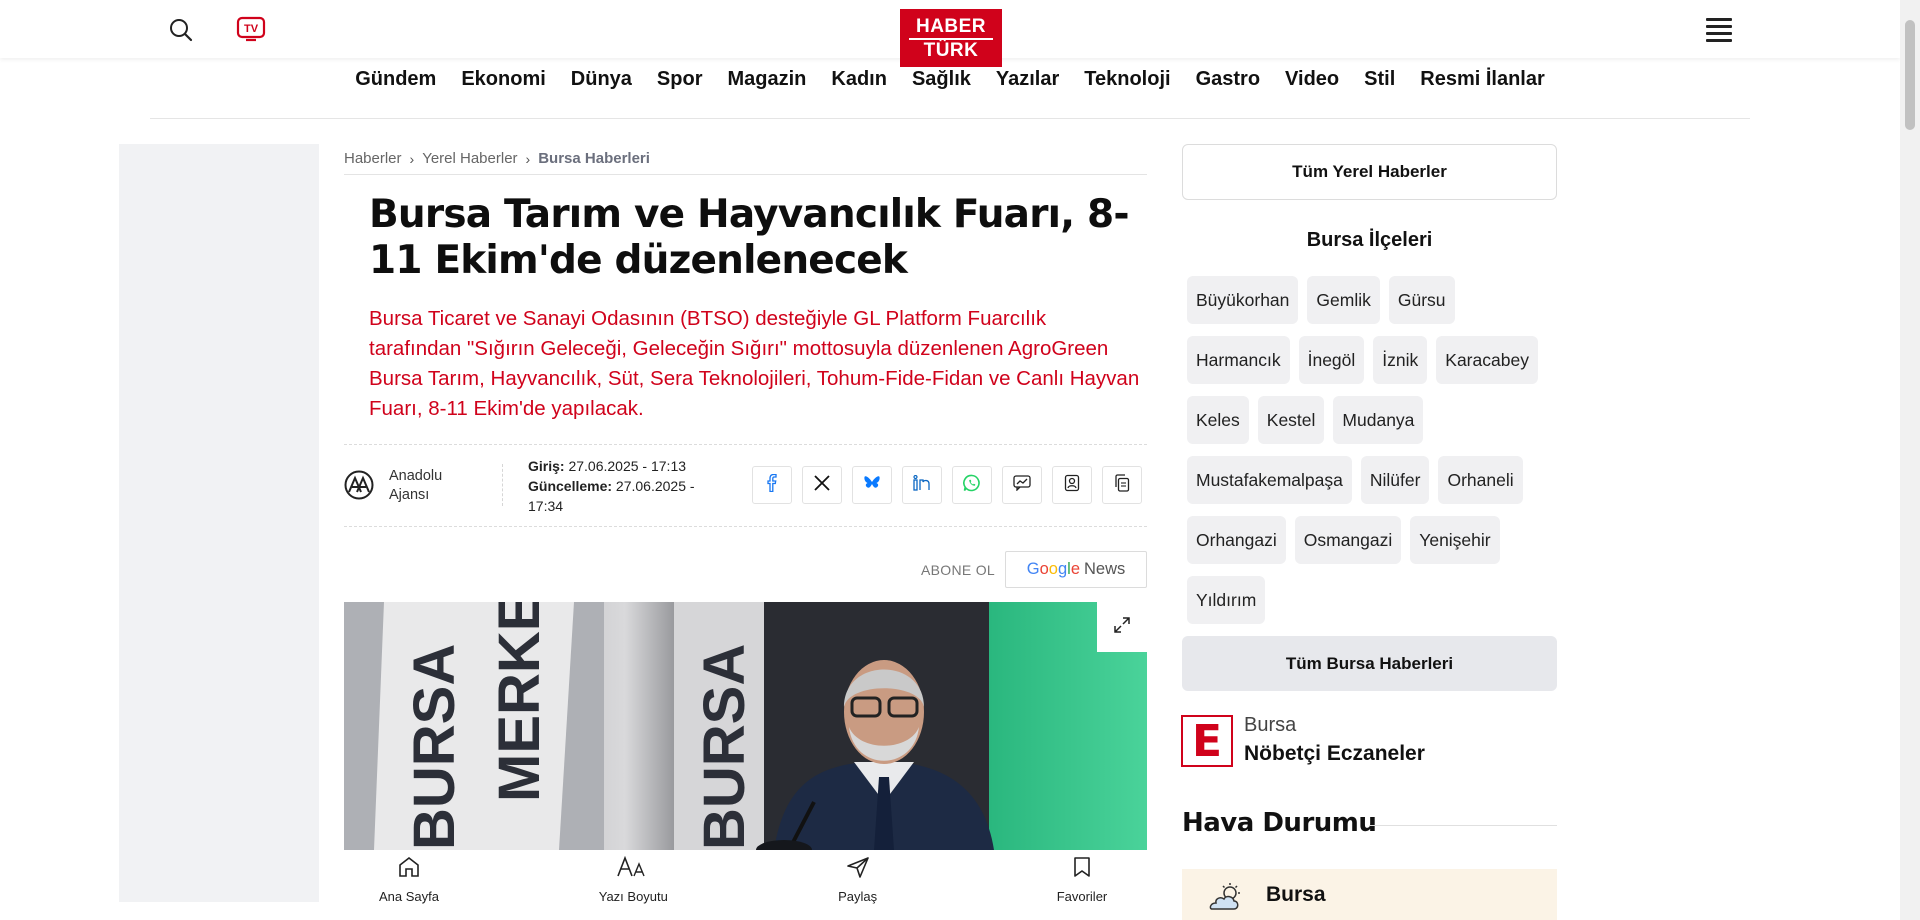  What do you see at coordinates (1910, 75) in the screenshot?
I see `scrollbar-thumb` at bounding box center [1910, 75].